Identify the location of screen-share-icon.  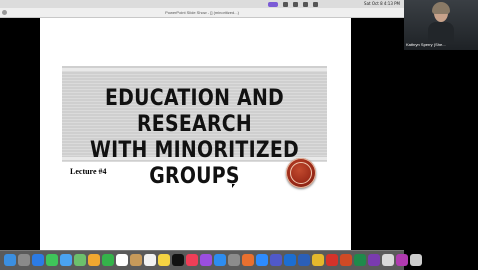
(273, 4).